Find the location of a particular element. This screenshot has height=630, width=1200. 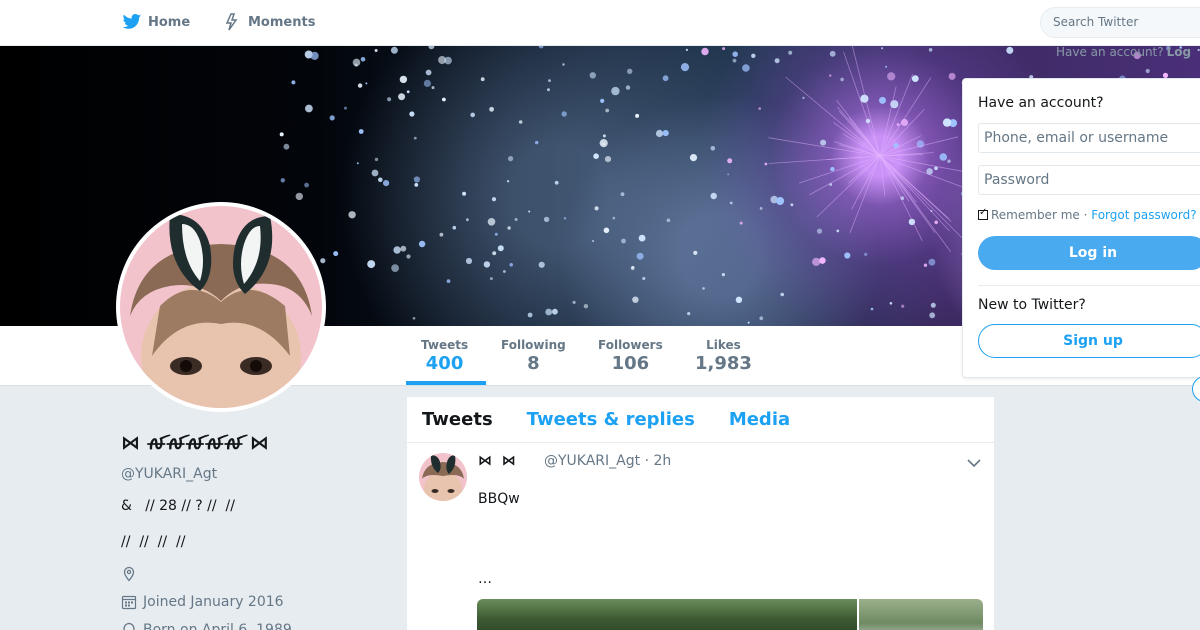

stat-followers: Followers 106 is located at coordinates (630, 356).